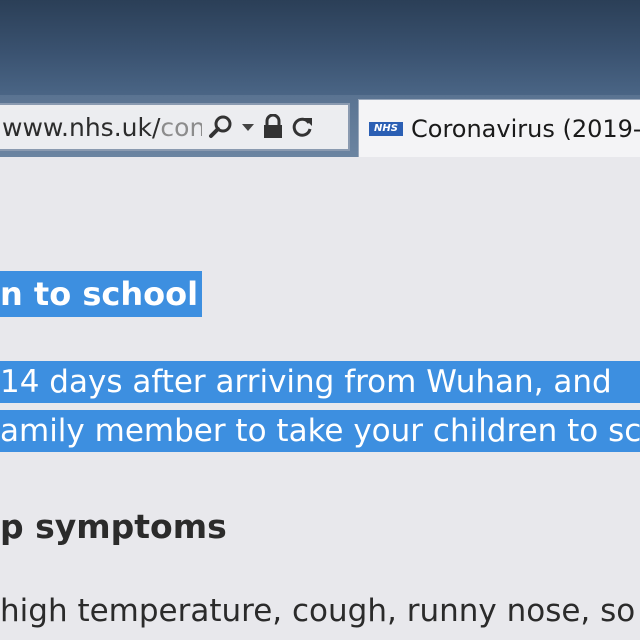 Image resolution: width=640 pixels, height=640 pixels. Describe the element at coordinates (101, 294) in the screenshot. I see `page-heading-selected: n to school` at that location.